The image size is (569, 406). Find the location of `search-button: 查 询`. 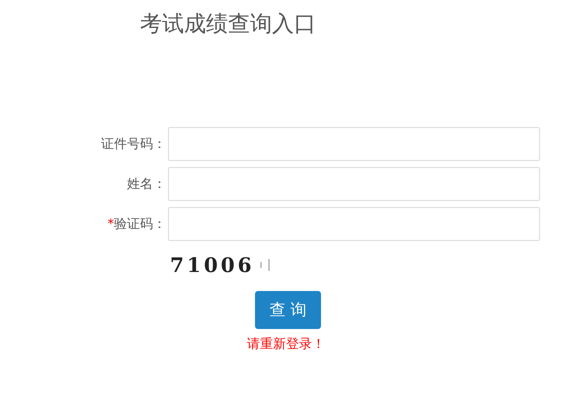

search-button: 查 询 is located at coordinates (288, 310).